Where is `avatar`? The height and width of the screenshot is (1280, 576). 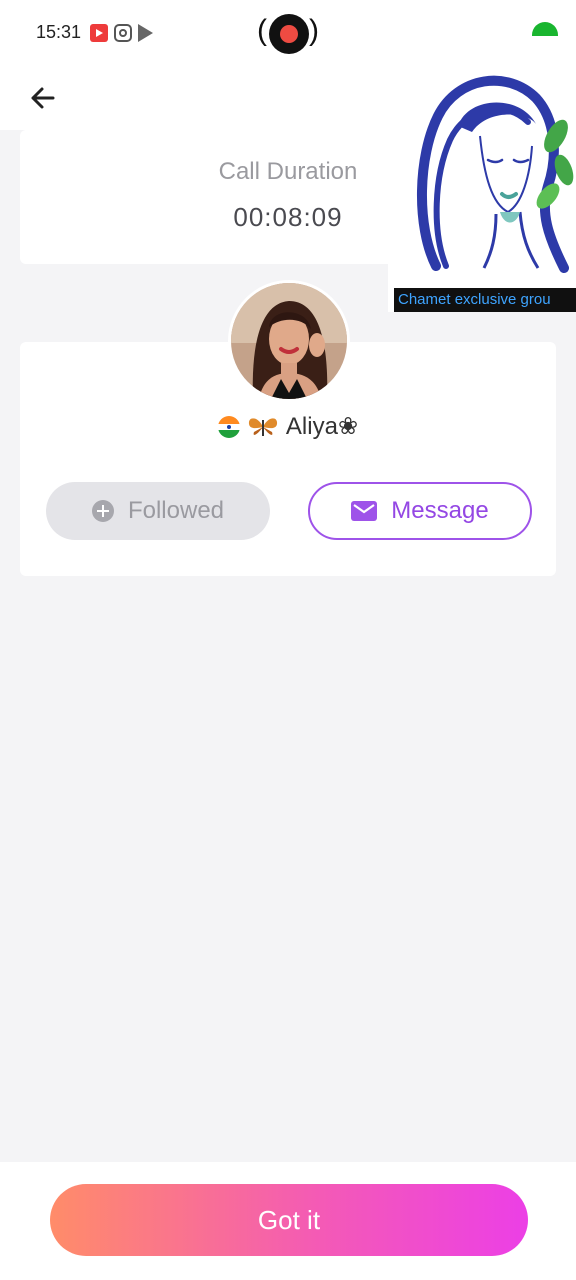 avatar is located at coordinates (289, 341).